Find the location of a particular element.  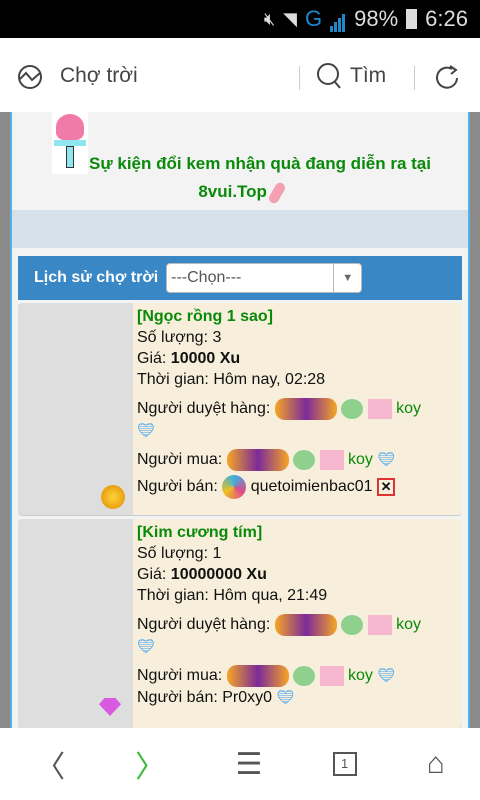

signal-icon is located at coordinates (338, 19).